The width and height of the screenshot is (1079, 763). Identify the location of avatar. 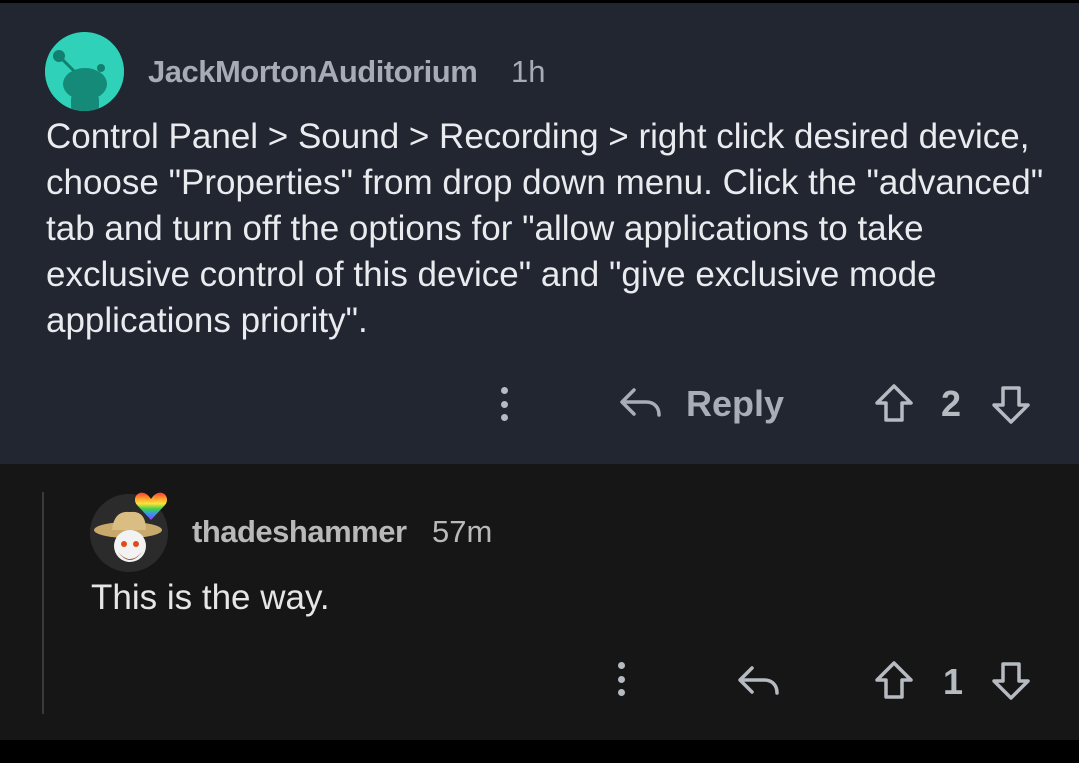
(84, 71).